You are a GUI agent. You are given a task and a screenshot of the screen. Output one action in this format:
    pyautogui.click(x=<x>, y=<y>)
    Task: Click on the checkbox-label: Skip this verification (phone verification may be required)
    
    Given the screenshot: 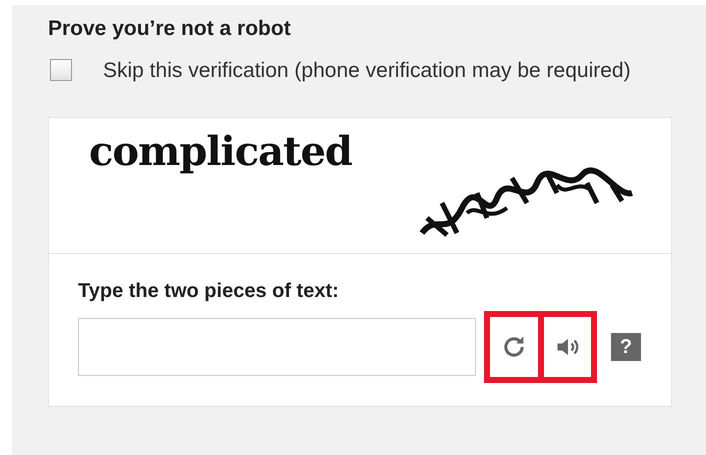 What is the action you would take?
    pyautogui.click(x=383, y=71)
    